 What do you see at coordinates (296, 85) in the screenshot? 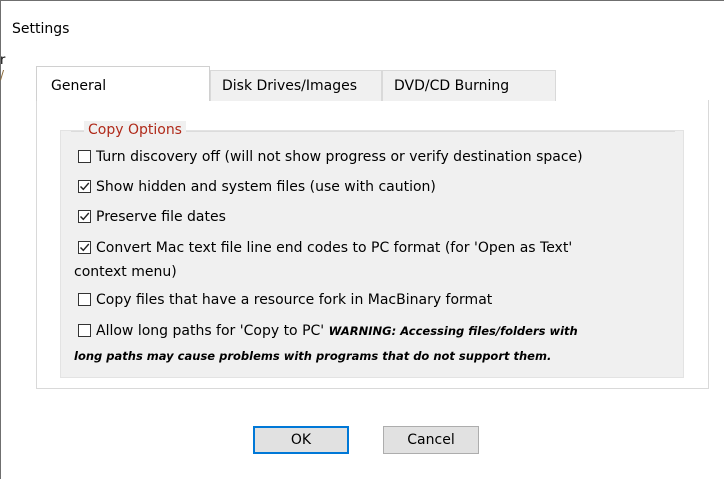
I see `tab-disk-drives-images: Disk Drives/Images` at bounding box center [296, 85].